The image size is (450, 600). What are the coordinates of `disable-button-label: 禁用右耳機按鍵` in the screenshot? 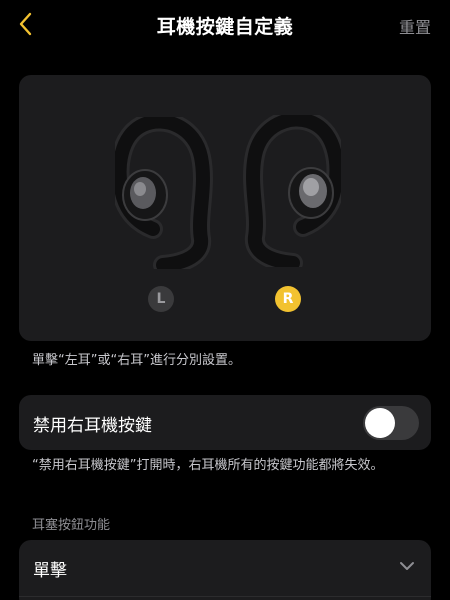 It's located at (92, 426).